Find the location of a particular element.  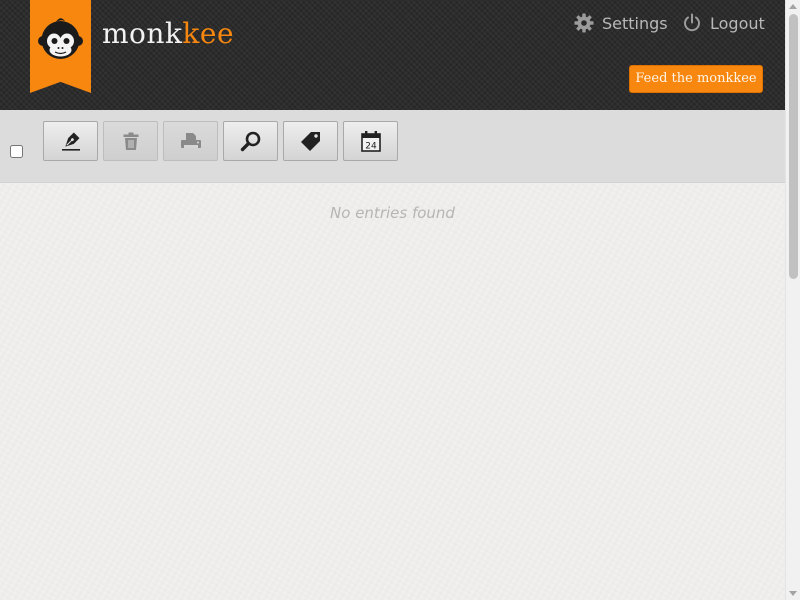

search-button is located at coordinates (250, 141).